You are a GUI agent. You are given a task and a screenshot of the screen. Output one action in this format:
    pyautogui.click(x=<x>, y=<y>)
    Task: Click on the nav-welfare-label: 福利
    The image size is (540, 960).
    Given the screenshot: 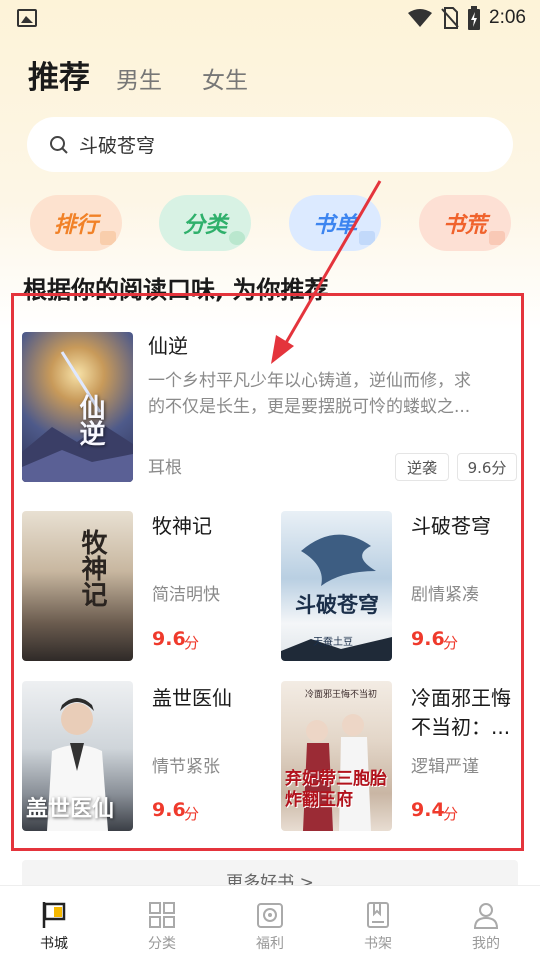 What is the action you would take?
    pyautogui.click(x=270, y=944)
    